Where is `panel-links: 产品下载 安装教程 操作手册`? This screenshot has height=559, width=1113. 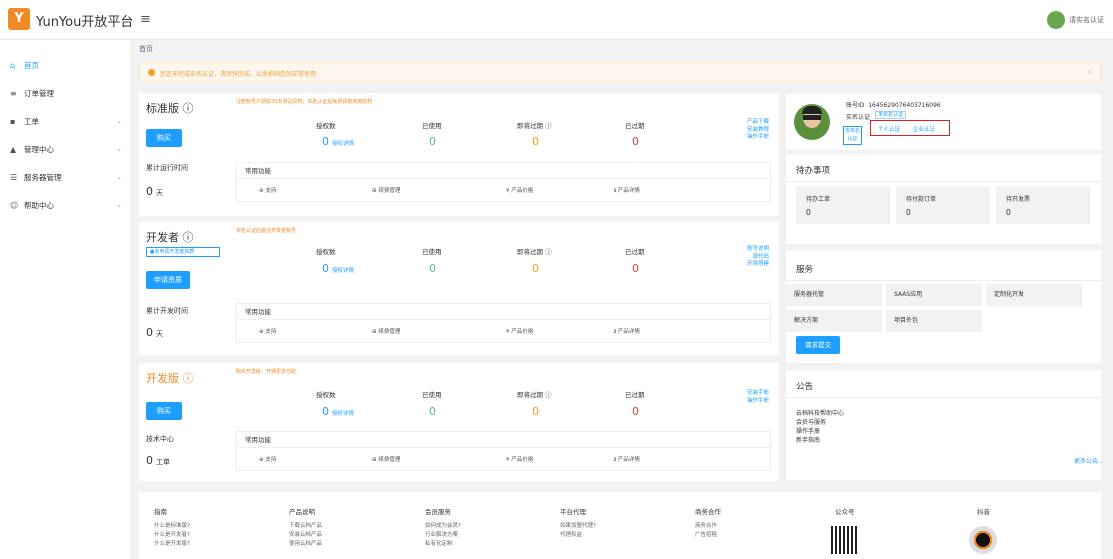 panel-links: 产品下载 安装教程 操作手册 is located at coordinates (734, 130).